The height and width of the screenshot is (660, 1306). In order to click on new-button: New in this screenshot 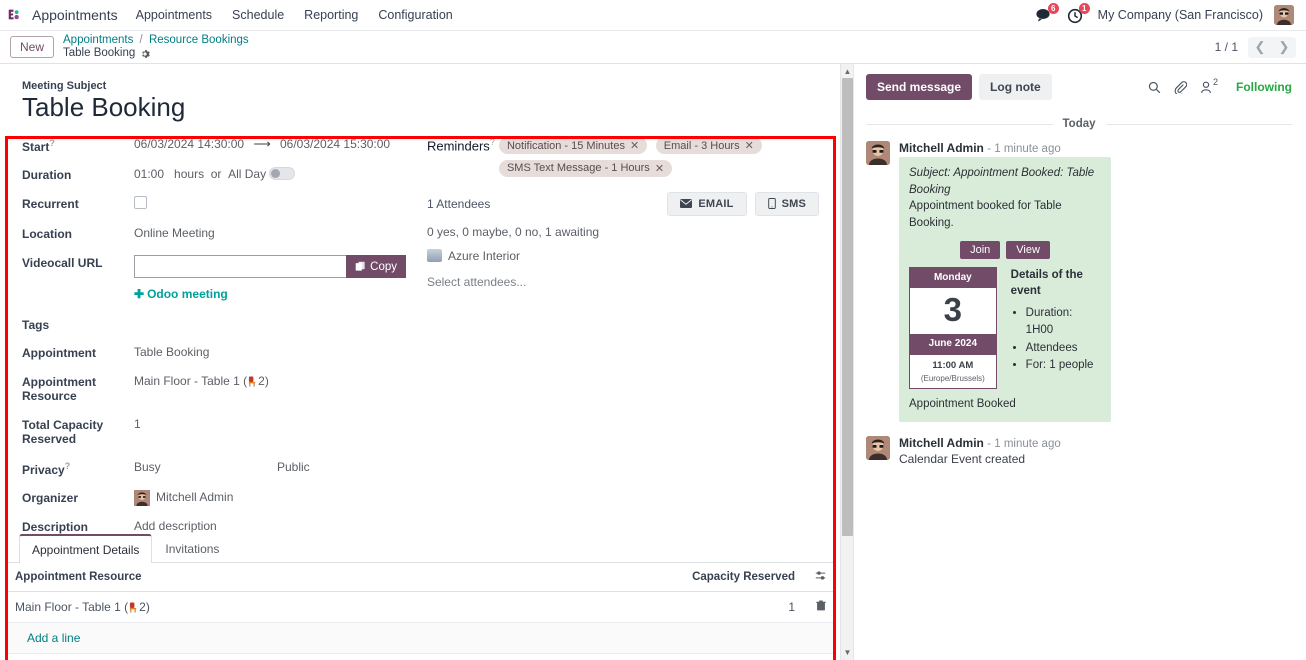, I will do `click(32, 47)`.